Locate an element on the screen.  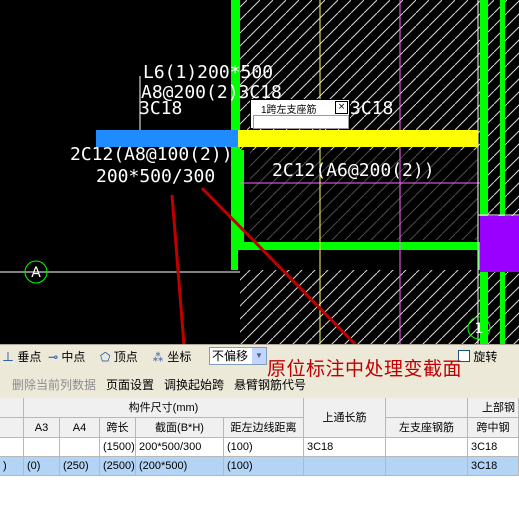
column-header-a4: A4 is located at coordinates (80, 428).